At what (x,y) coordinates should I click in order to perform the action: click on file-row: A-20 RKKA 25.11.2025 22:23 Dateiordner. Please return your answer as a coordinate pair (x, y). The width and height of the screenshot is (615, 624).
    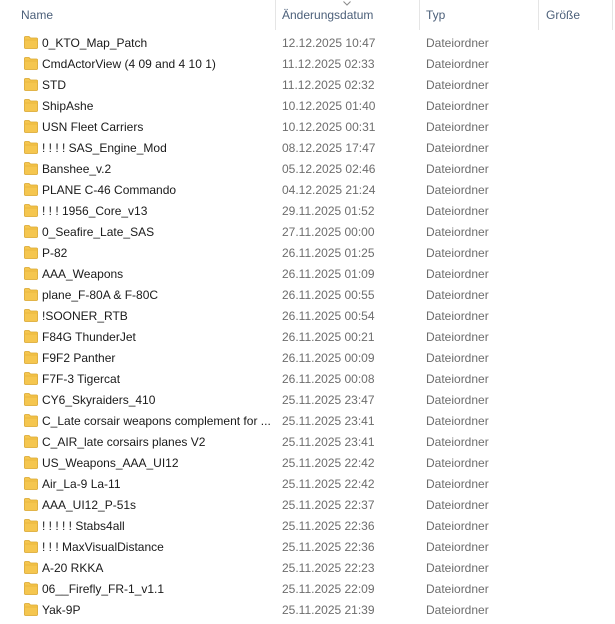
    Looking at the image, I should click on (307, 568).